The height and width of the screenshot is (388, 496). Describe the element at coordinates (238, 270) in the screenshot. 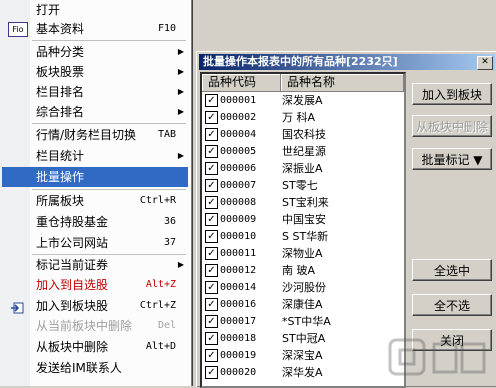

I see `security-code: 000012` at that location.